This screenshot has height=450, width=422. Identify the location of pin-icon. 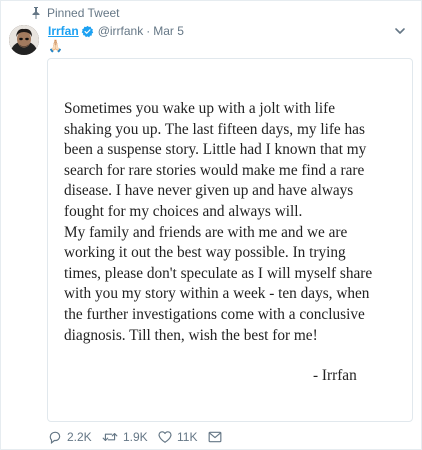
(36, 13).